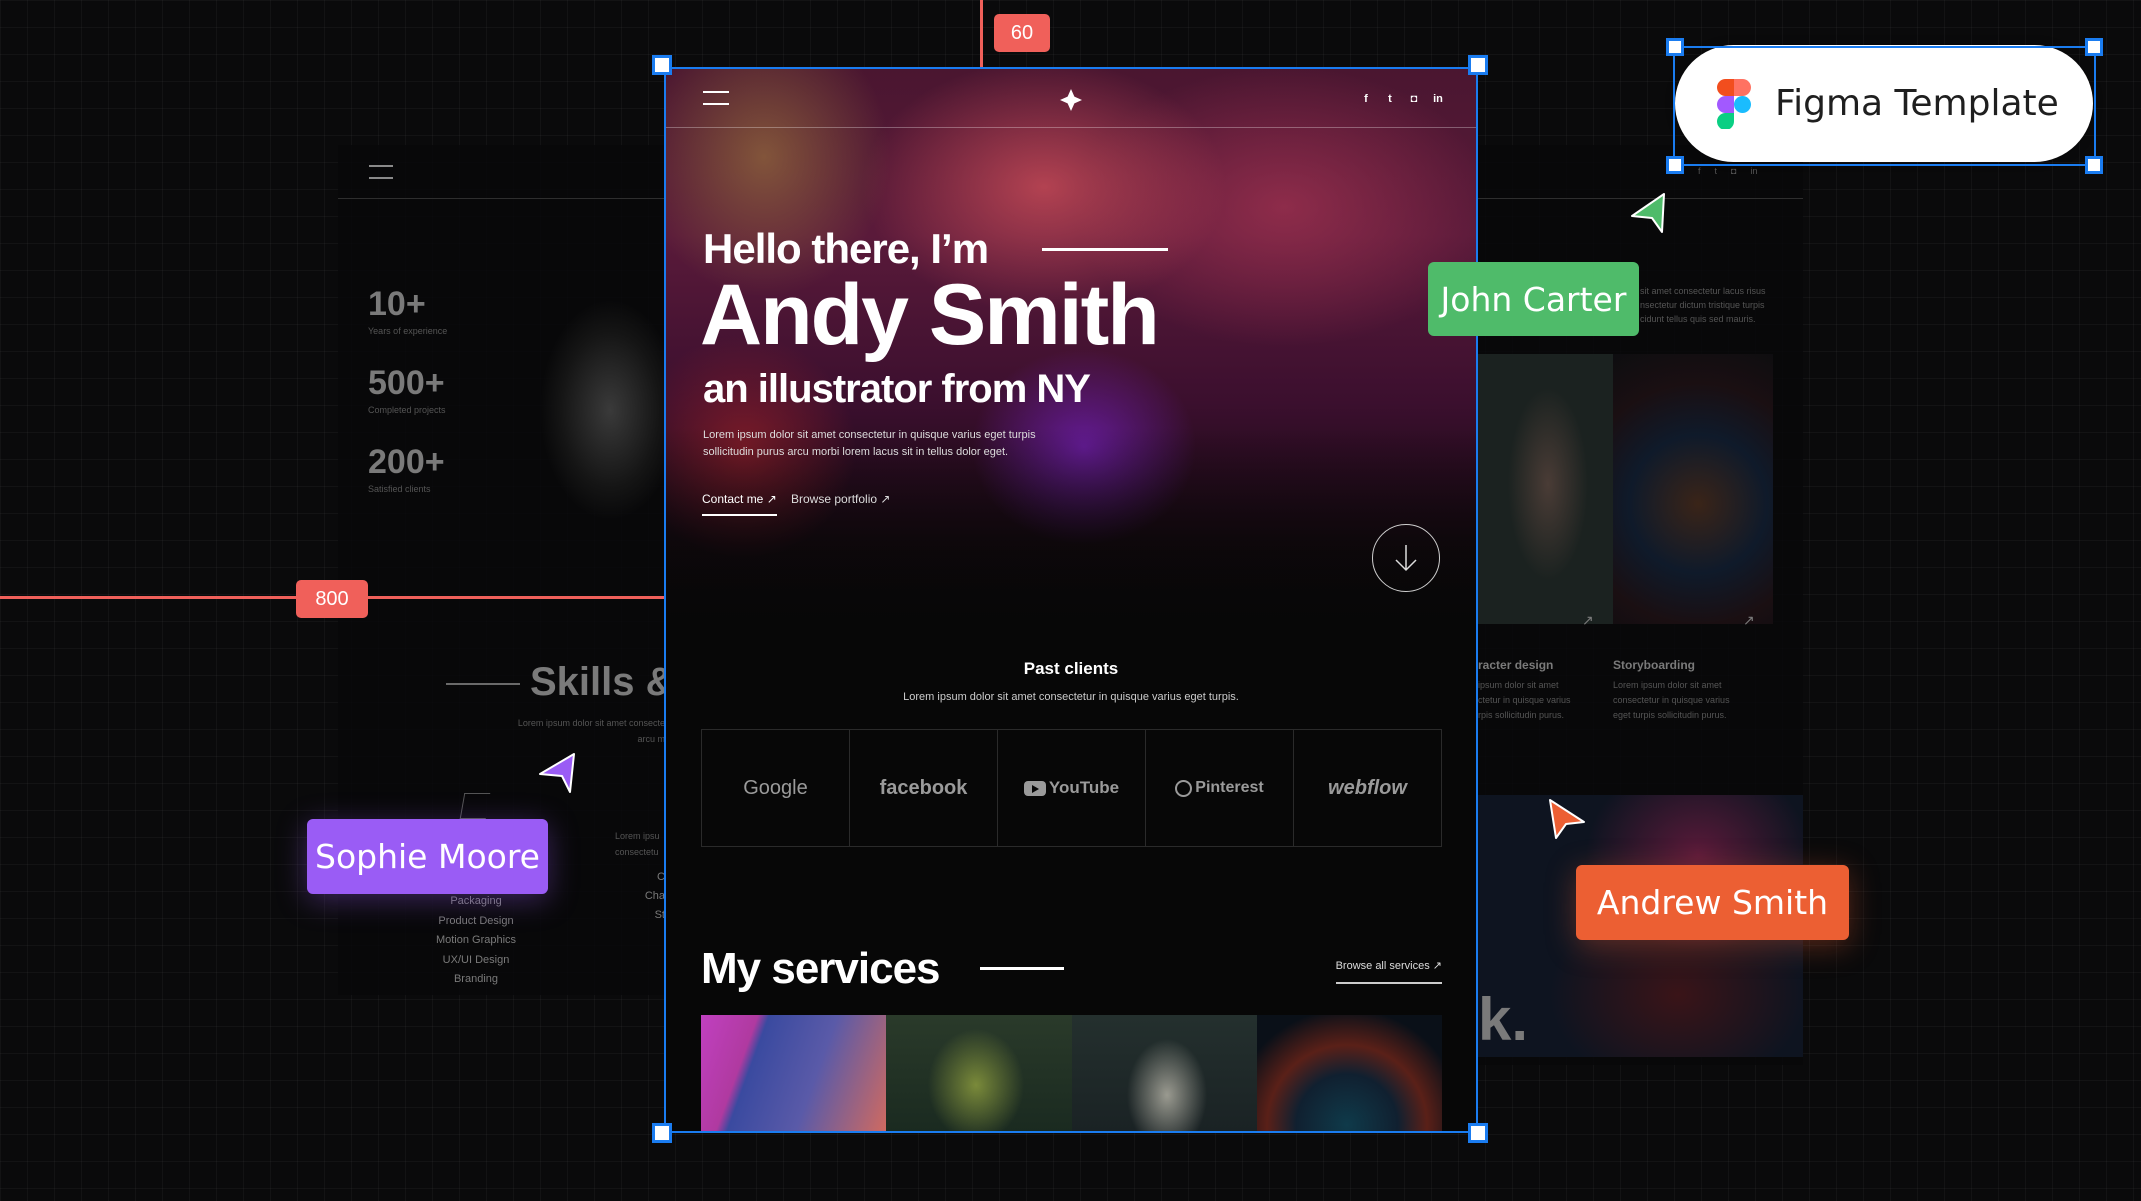  What do you see at coordinates (659, 915) in the screenshot?
I see `skill-item: St` at bounding box center [659, 915].